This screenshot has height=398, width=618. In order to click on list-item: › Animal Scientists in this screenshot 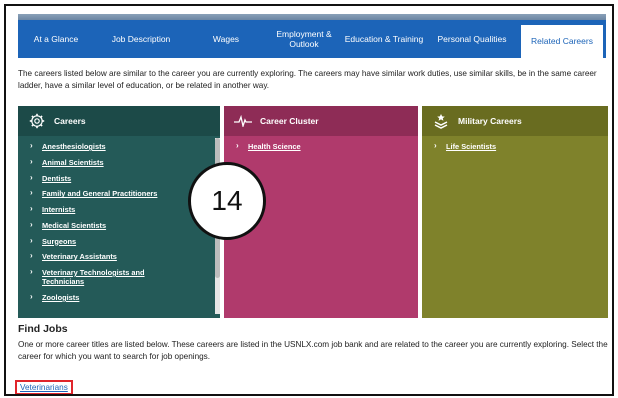, I will do `click(120, 161)`.